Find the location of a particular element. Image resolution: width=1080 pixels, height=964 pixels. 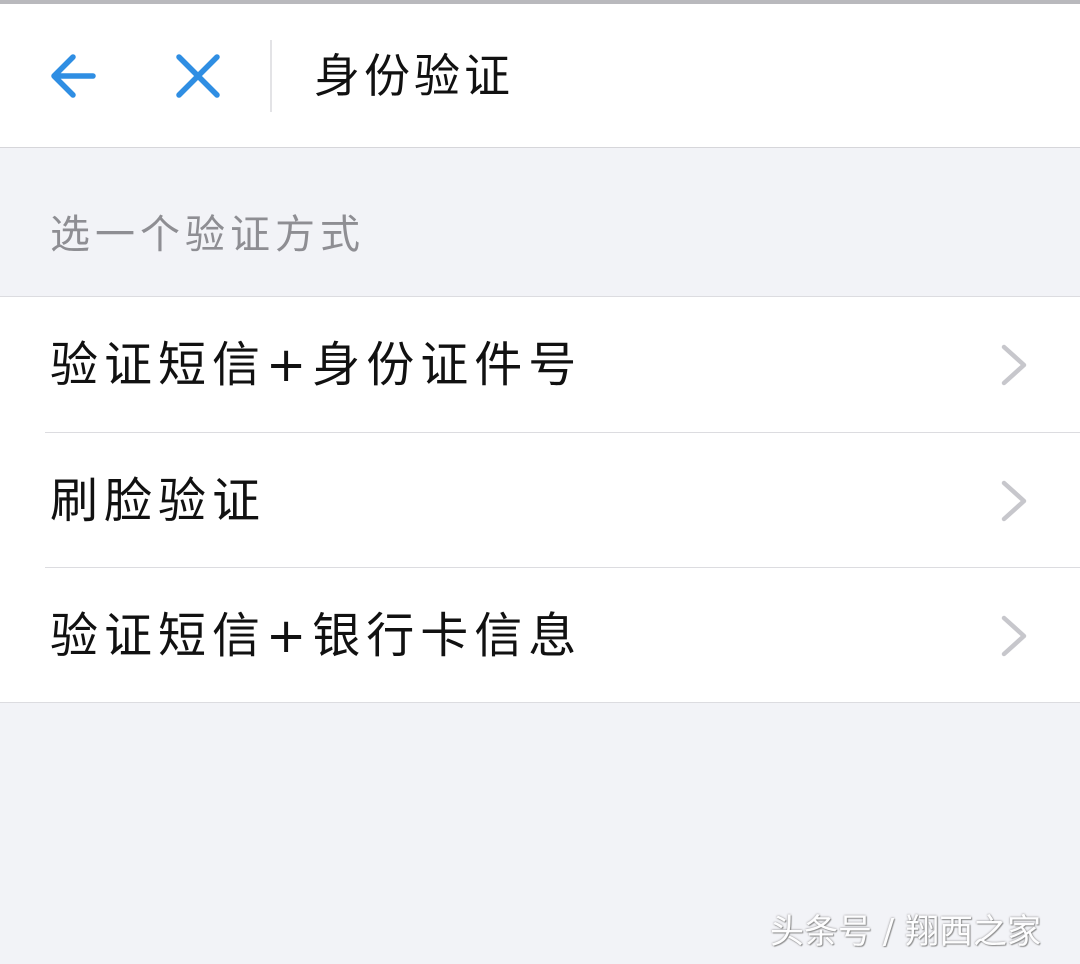

arrow-left-icon is located at coordinates (73, 76).